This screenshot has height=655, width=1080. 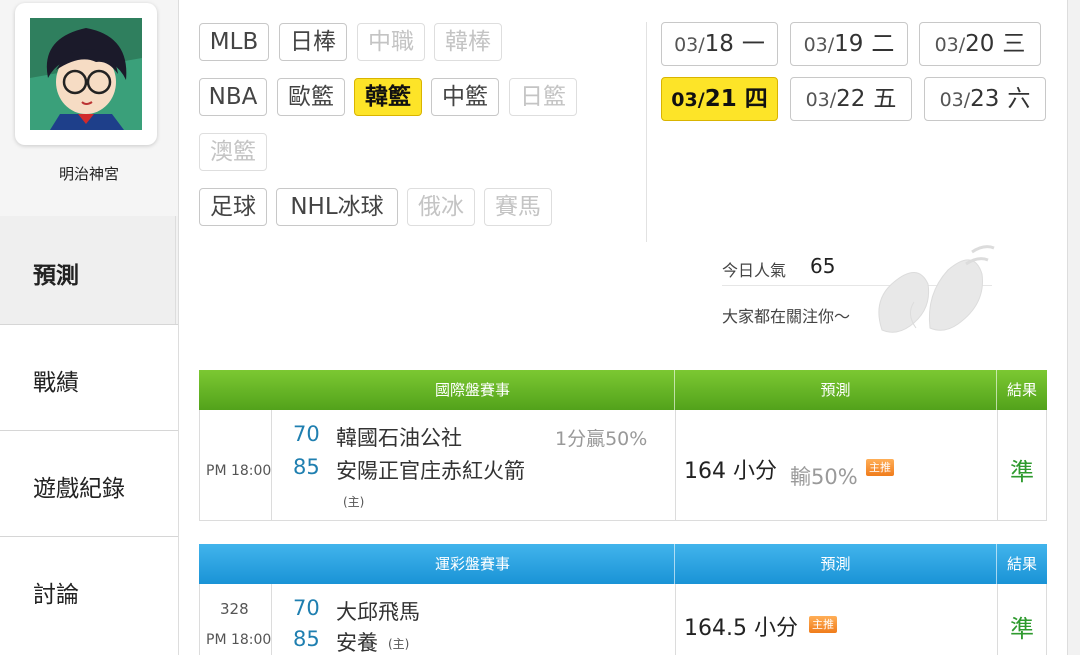 I want to click on popularity-label: 今日人氣, so click(x=754, y=270).